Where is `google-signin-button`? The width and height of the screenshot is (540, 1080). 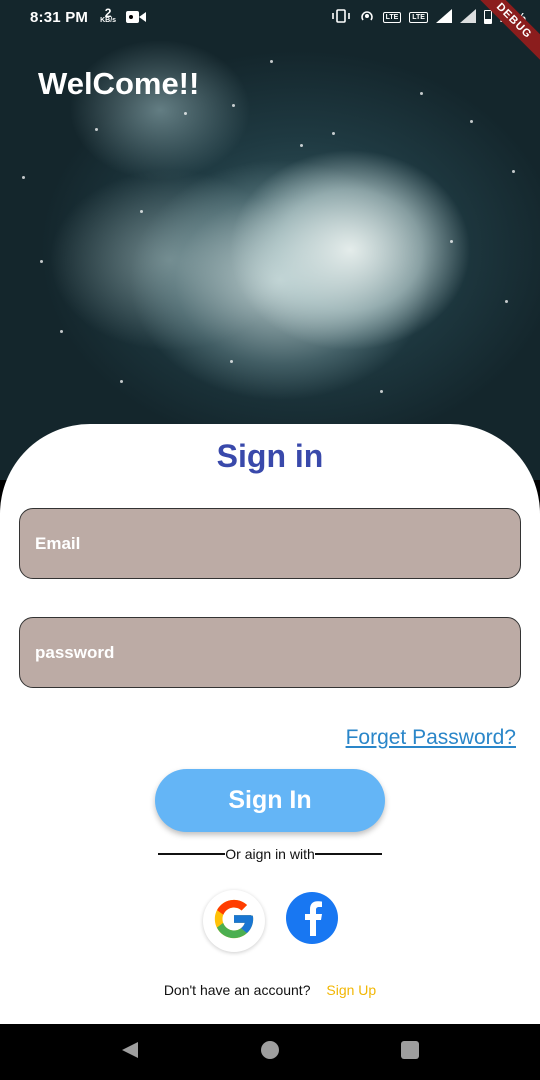
google-signin-button is located at coordinates (234, 921).